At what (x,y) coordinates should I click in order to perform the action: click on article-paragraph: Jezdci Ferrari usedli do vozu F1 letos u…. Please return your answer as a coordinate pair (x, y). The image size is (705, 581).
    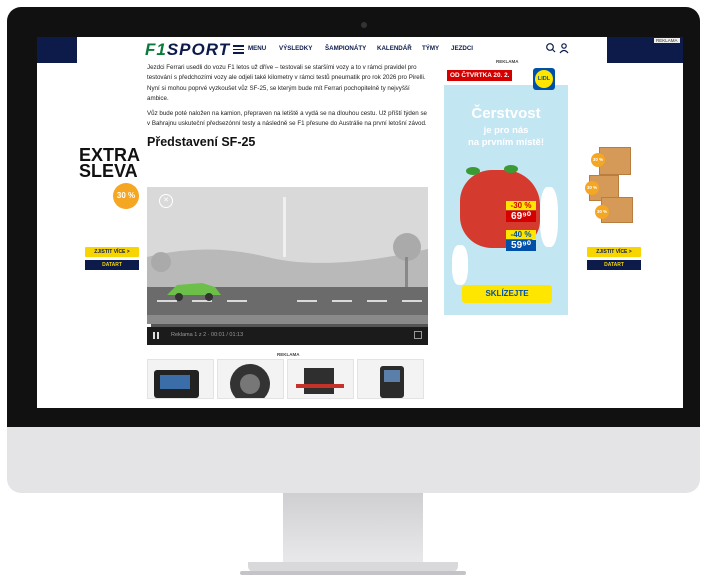
    Looking at the image, I should click on (286, 83).